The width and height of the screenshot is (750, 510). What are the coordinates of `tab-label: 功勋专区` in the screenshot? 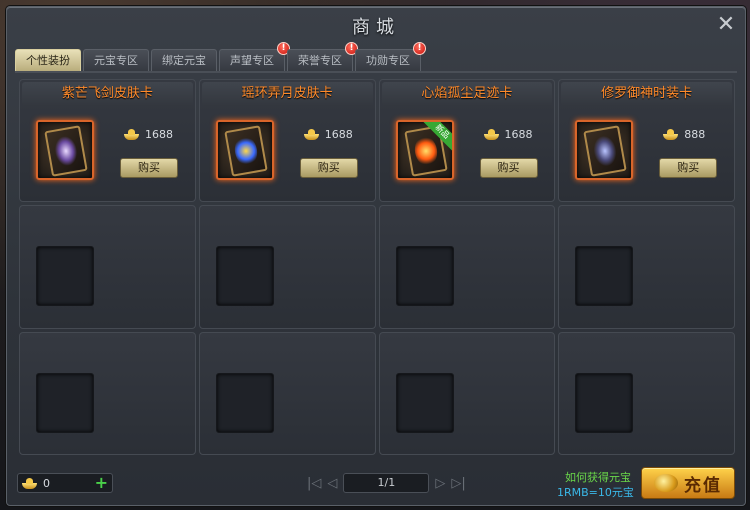 It's located at (388, 60).